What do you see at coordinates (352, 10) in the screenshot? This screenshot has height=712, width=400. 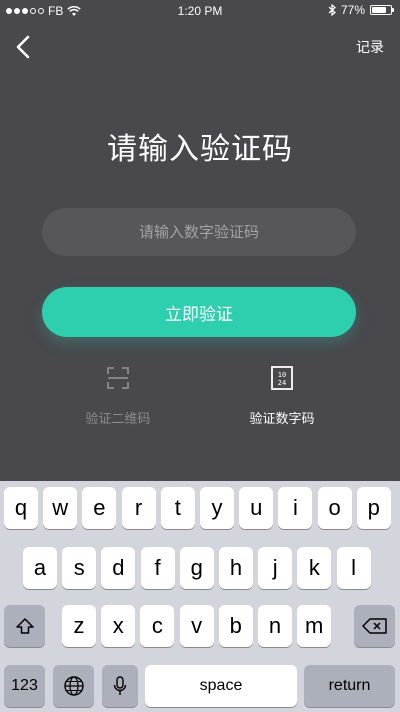 I see `battery-percent: 77%` at bounding box center [352, 10].